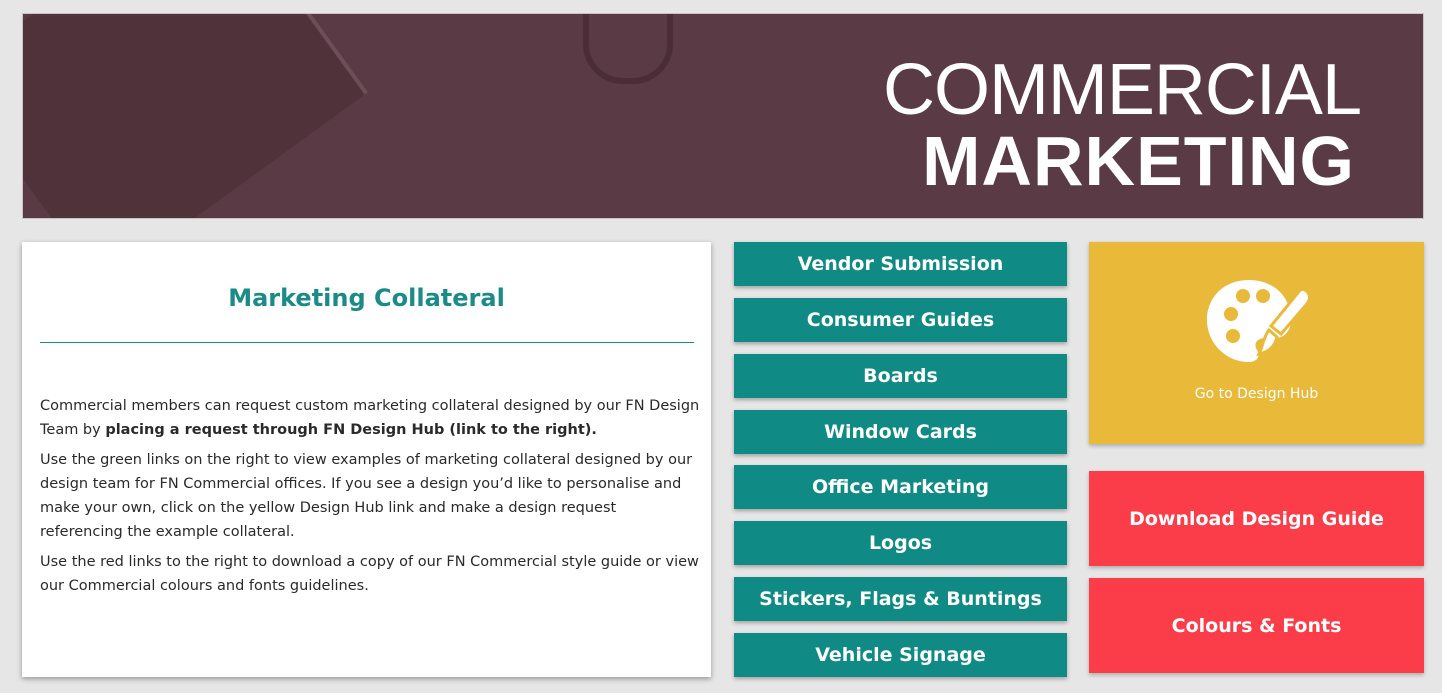 This screenshot has height=693, width=1442. What do you see at coordinates (900, 599) in the screenshot?
I see `stickers-flags-buntings-button: Stickers, Flags & Buntings` at bounding box center [900, 599].